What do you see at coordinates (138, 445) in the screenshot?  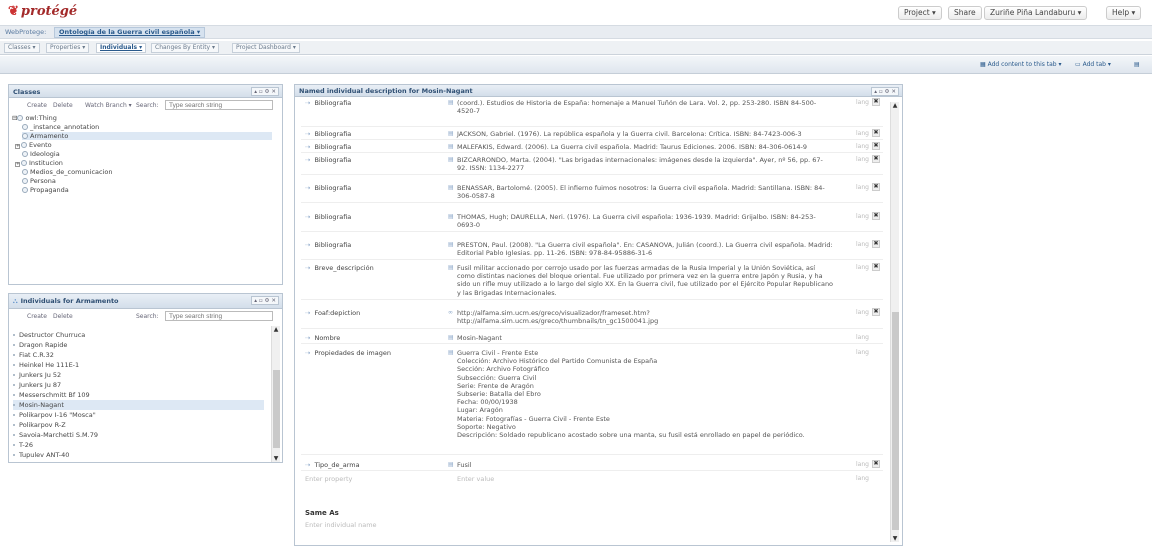 I see `list-item: T-26` at bounding box center [138, 445].